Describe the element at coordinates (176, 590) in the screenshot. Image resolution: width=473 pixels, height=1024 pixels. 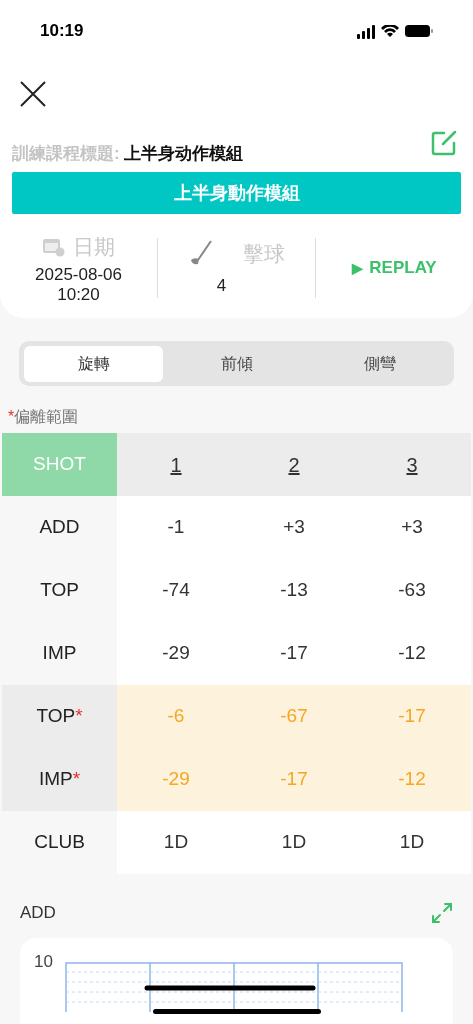
I see `table-cell: -74` at that location.